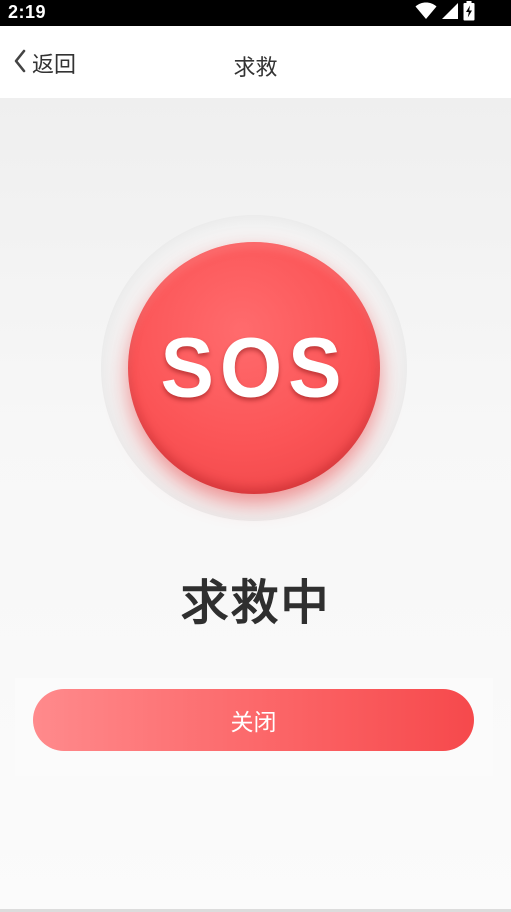 The width and height of the screenshot is (511, 912). I want to click on sos-label: SOS, so click(254, 367).